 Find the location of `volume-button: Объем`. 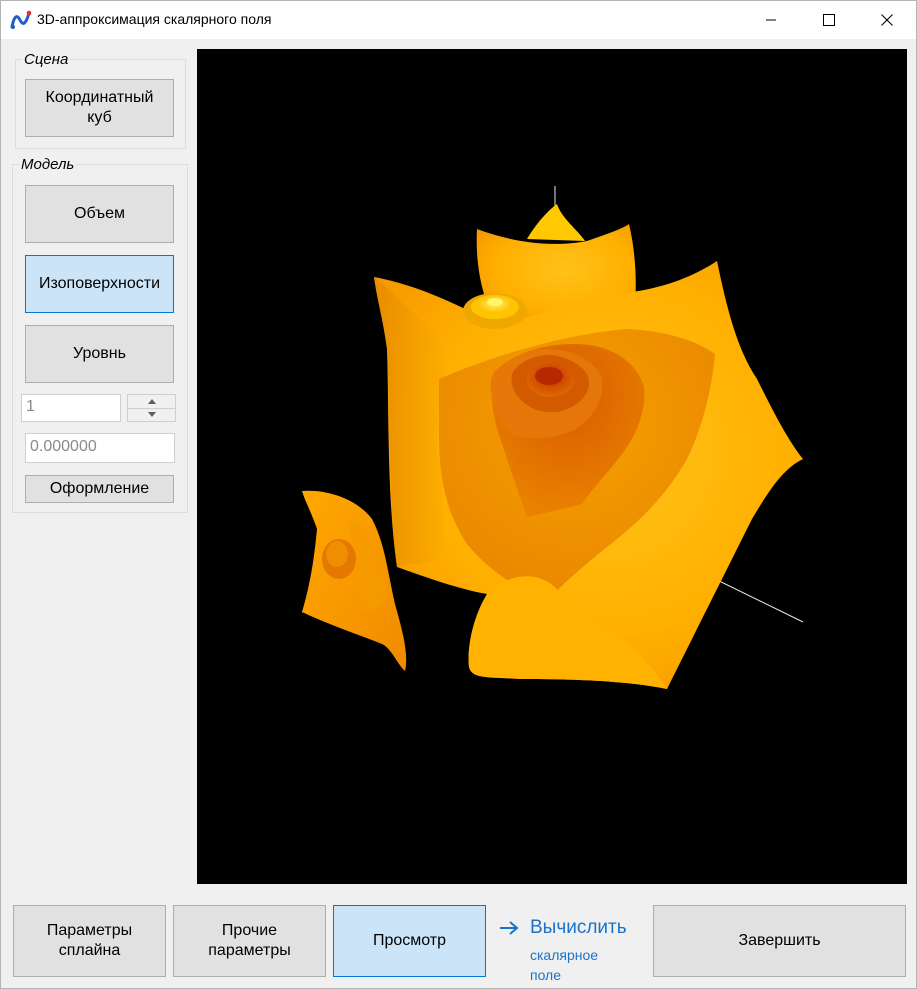

volume-button: Объем is located at coordinates (99, 214).